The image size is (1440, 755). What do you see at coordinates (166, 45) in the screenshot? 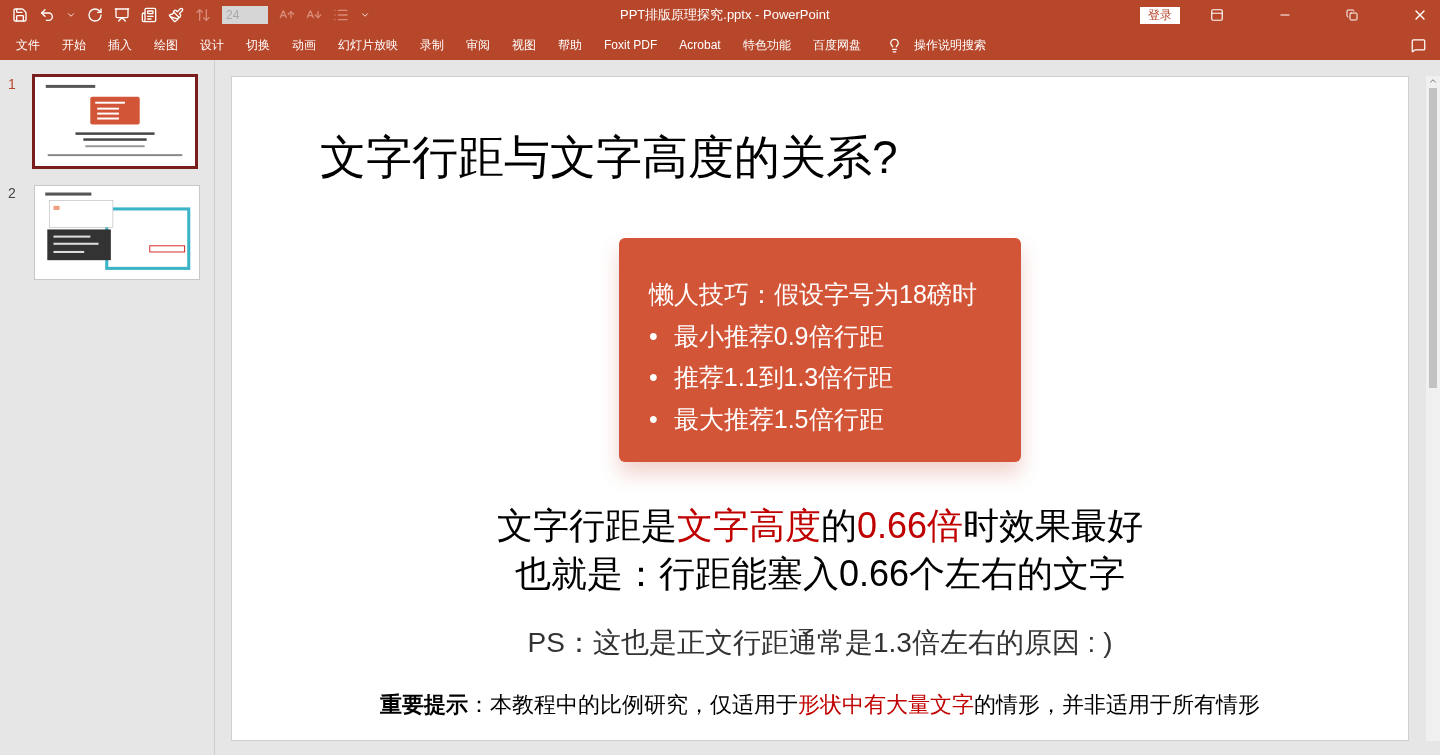
I see `ribbon-tab: 绘图` at bounding box center [166, 45].